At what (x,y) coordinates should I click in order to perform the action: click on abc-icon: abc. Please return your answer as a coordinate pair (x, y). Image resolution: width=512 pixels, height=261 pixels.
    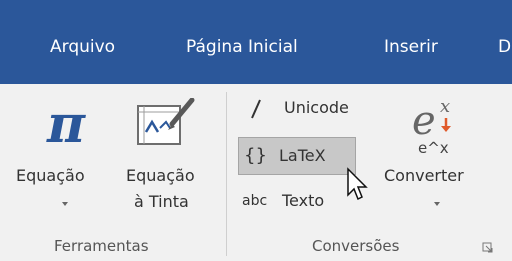
    Looking at the image, I should click on (255, 201).